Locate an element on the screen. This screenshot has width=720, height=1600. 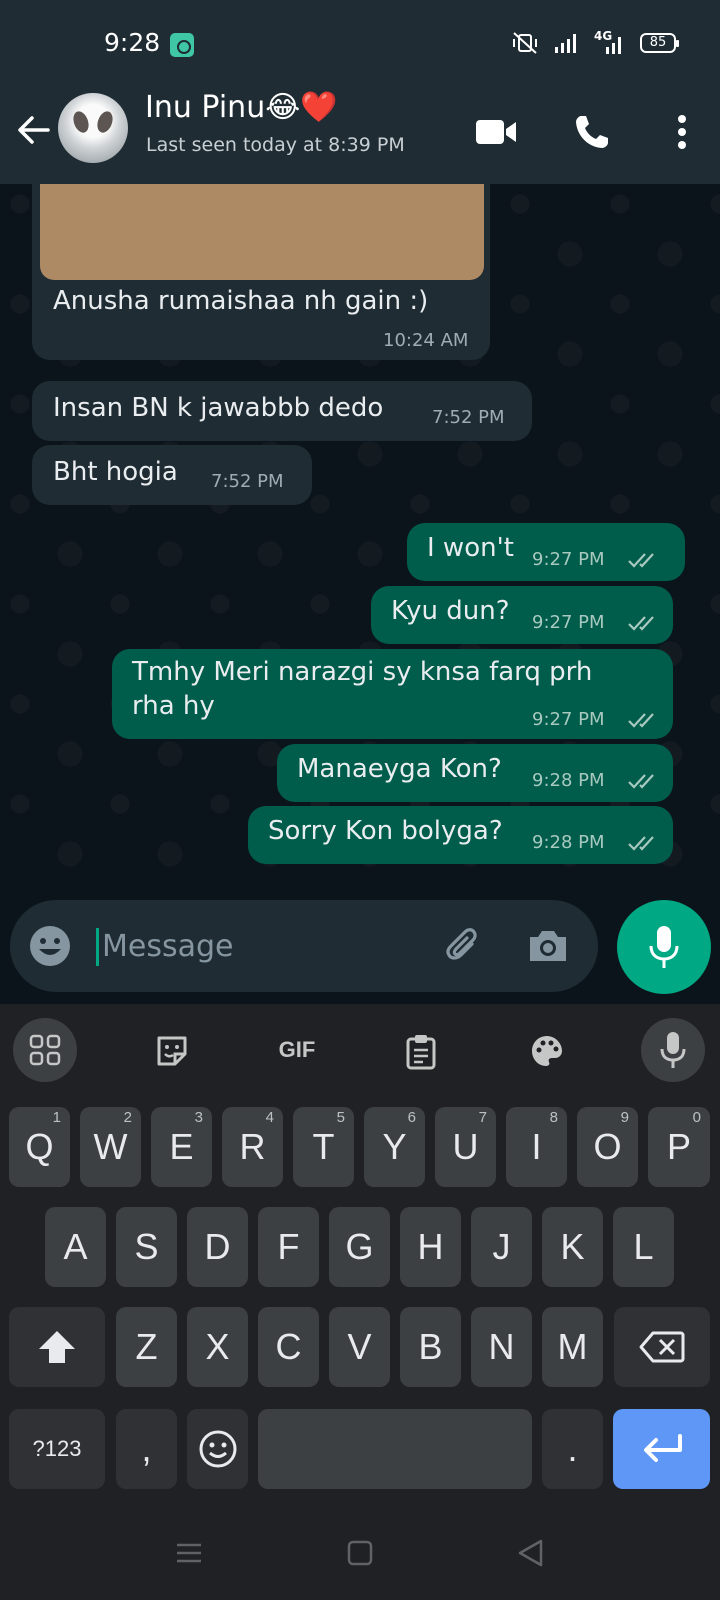
vibrate-mute-icon is located at coordinates (525, 43).